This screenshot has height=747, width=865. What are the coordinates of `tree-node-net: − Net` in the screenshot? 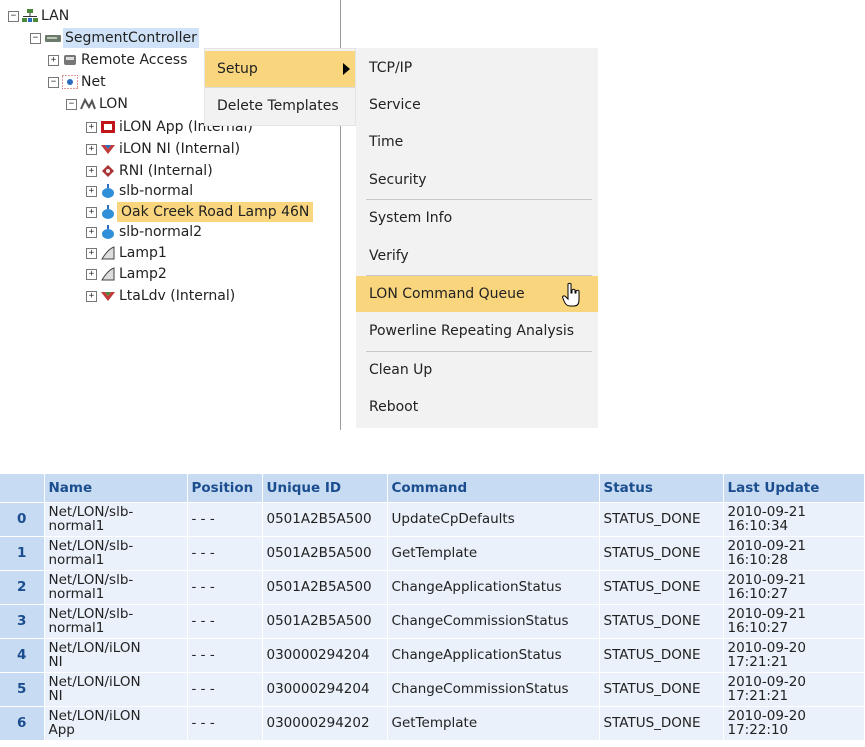 It's located at (78, 82).